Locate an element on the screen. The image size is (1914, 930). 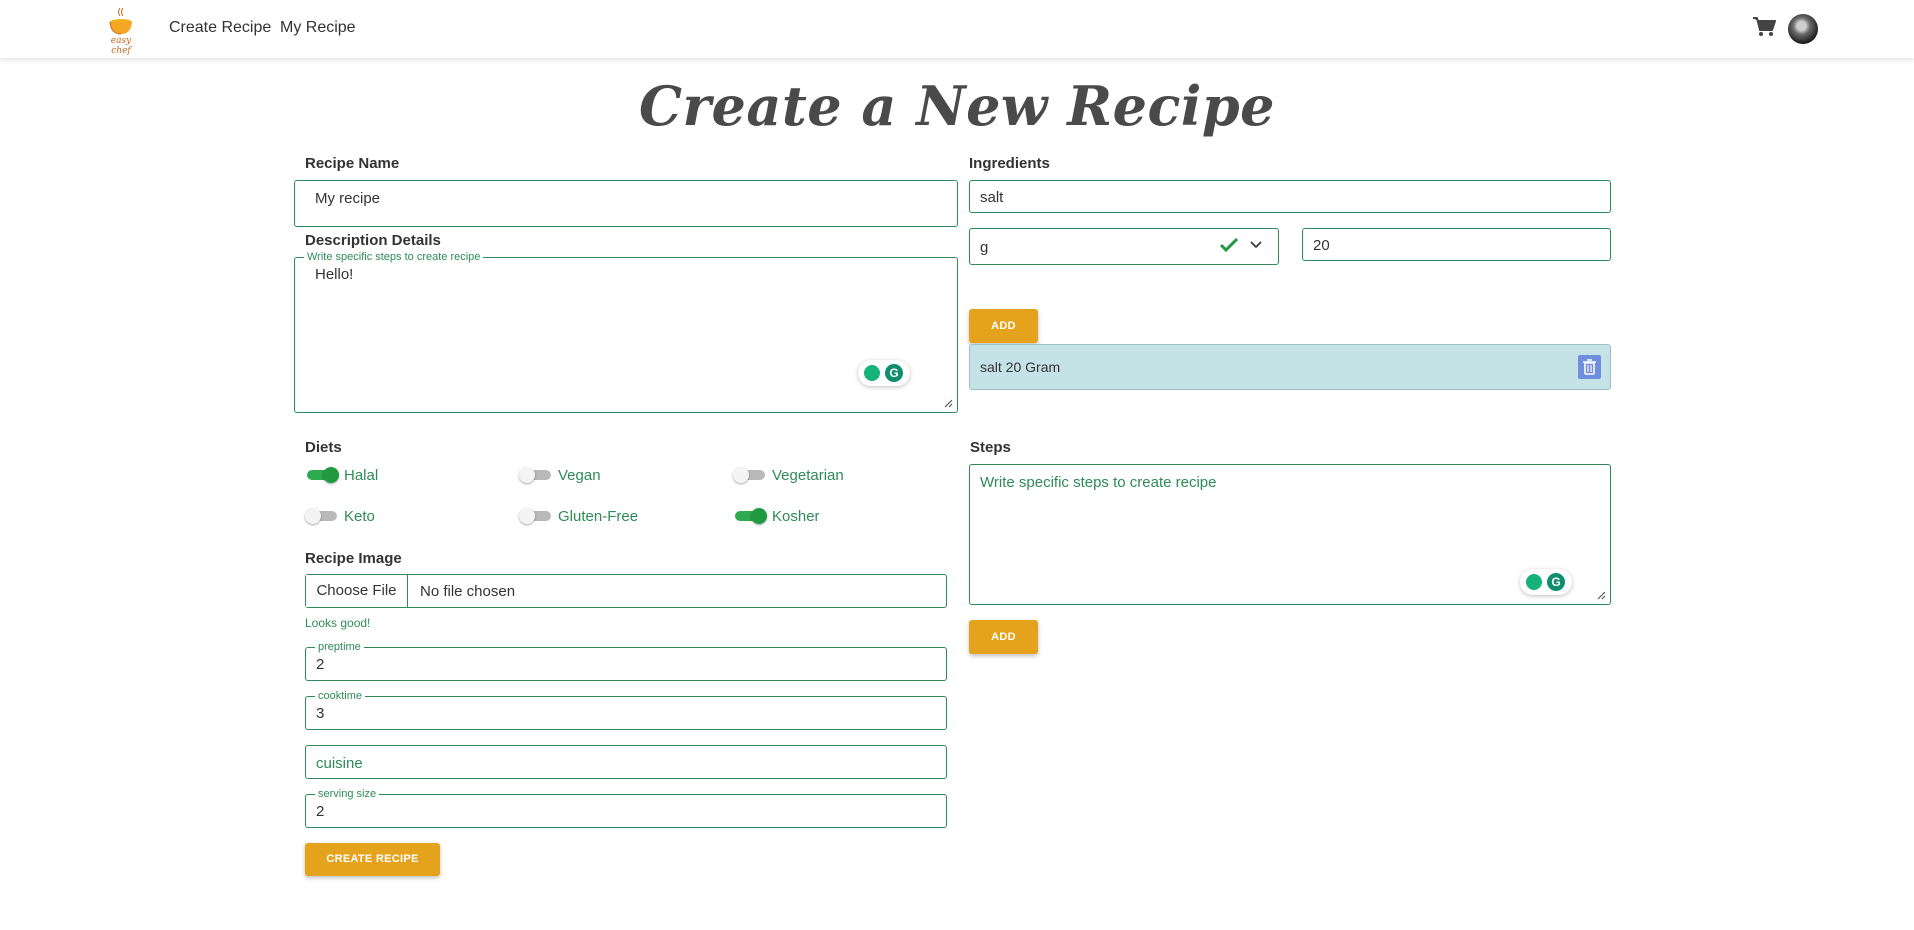
file-name-text: No file chosen is located at coordinates (468, 591).